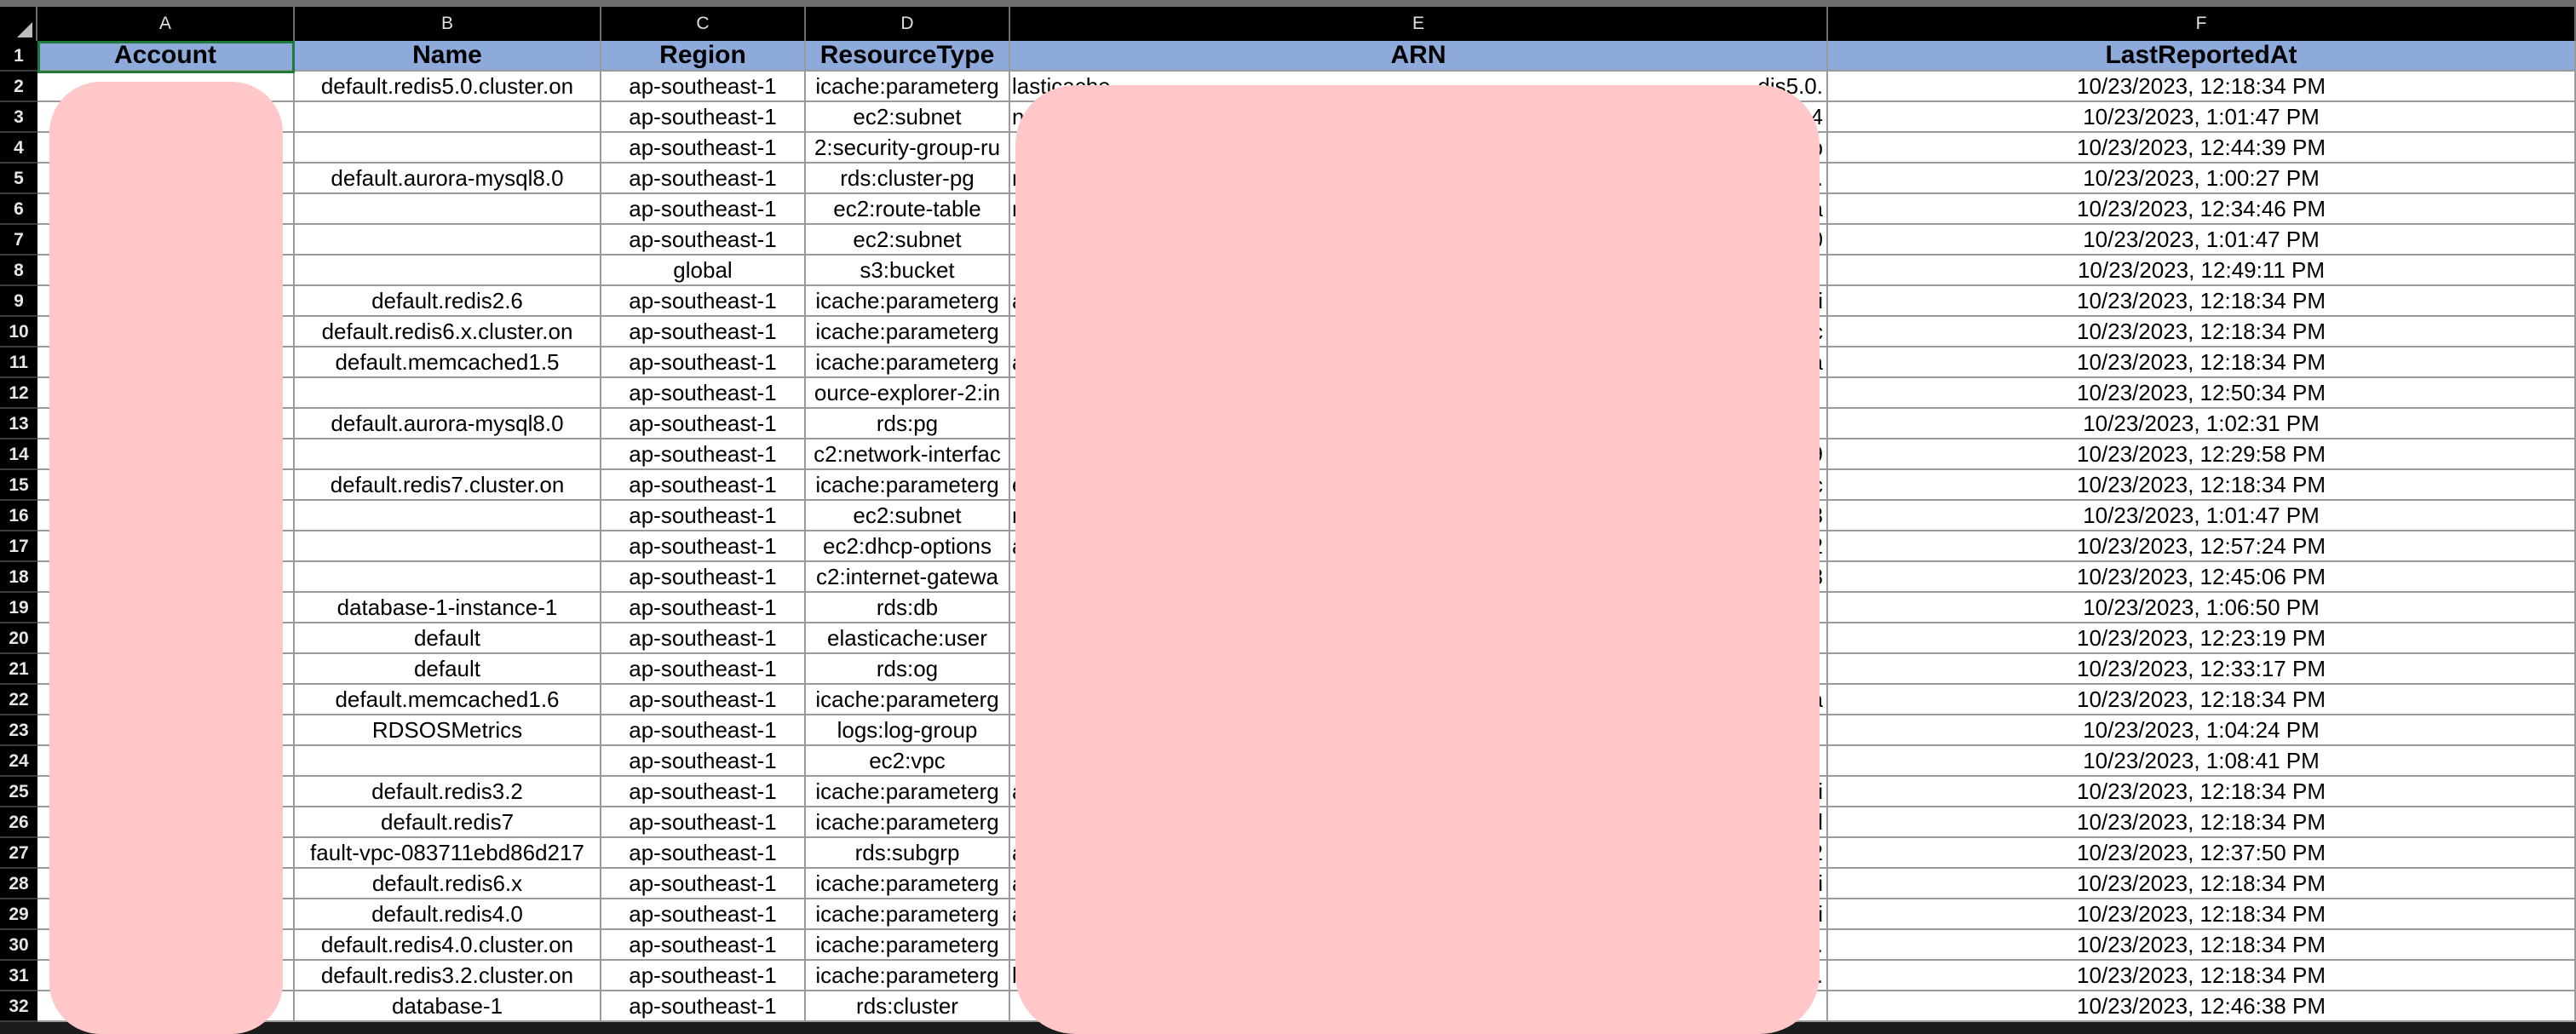  I want to click on cell-name: fault-vpc-083711ebd86d217, so click(448, 854).